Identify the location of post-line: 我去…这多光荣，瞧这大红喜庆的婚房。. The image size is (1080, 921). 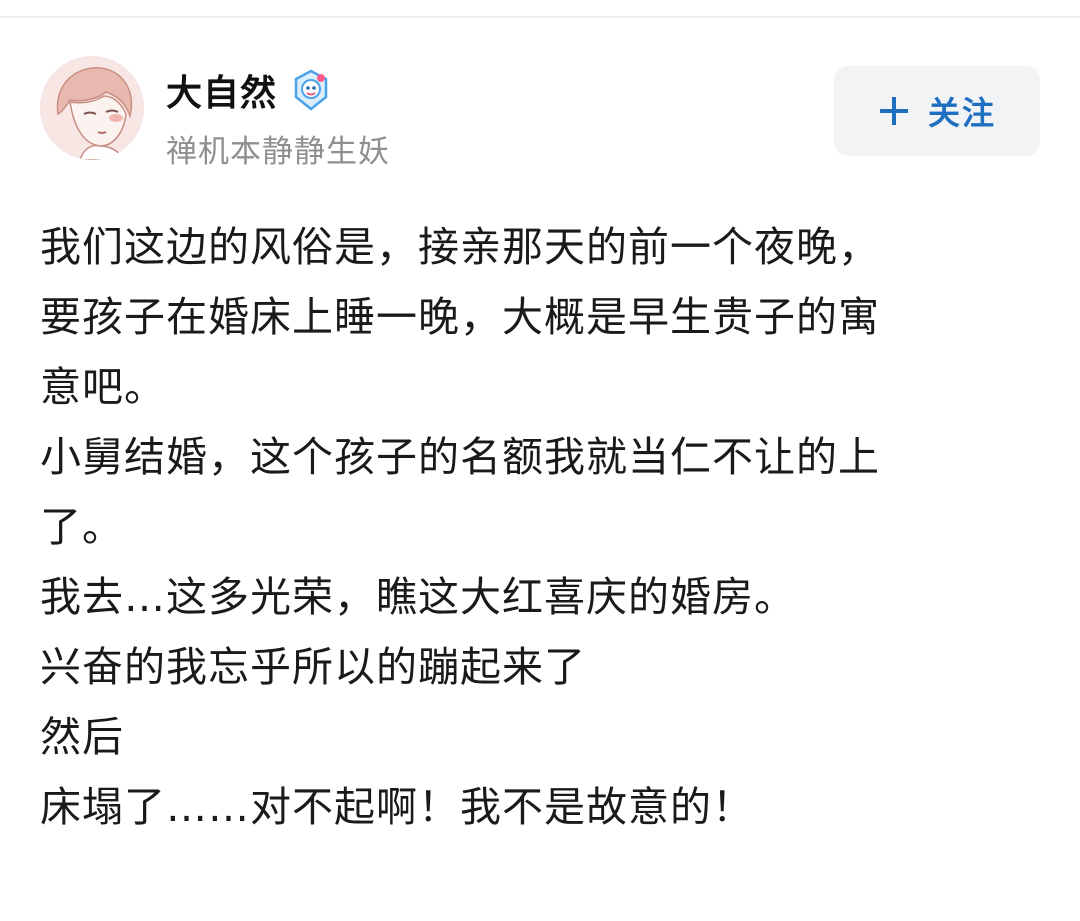
(418, 597).